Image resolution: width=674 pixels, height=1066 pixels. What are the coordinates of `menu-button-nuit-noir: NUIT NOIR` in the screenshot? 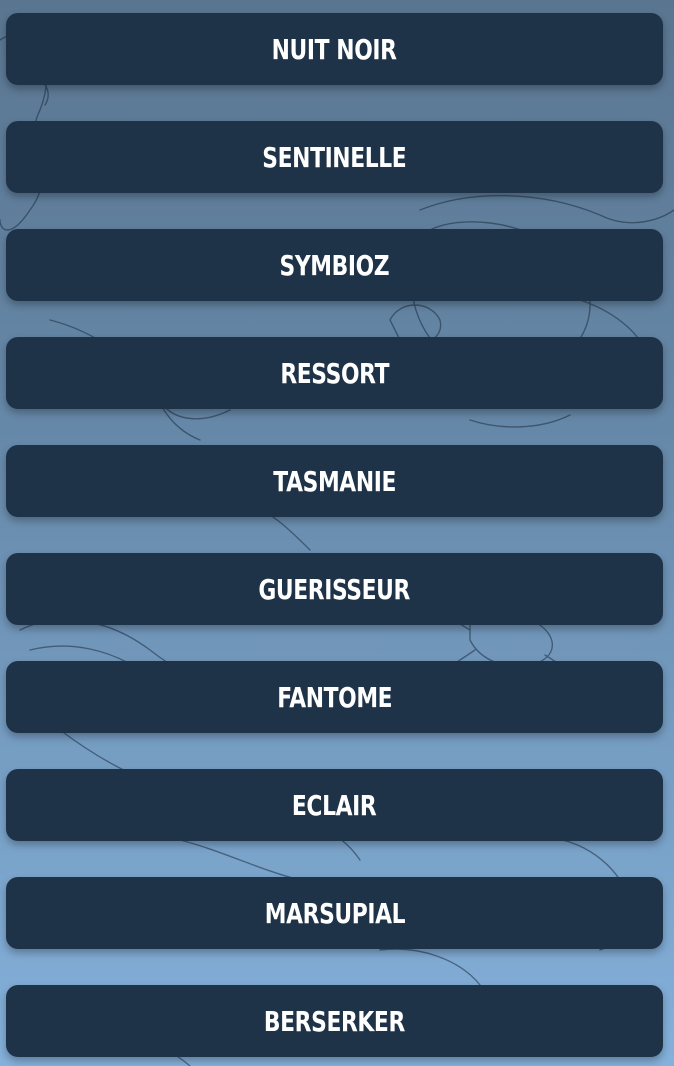 It's located at (334, 49).